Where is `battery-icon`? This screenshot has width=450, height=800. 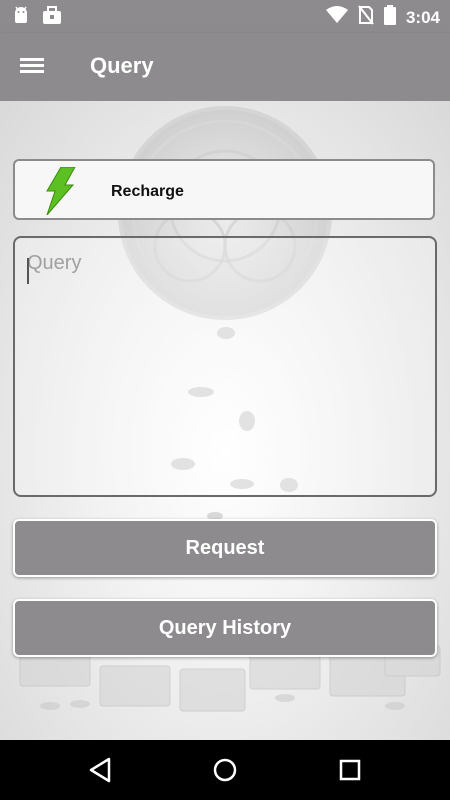
battery-icon is located at coordinates (389, 17).